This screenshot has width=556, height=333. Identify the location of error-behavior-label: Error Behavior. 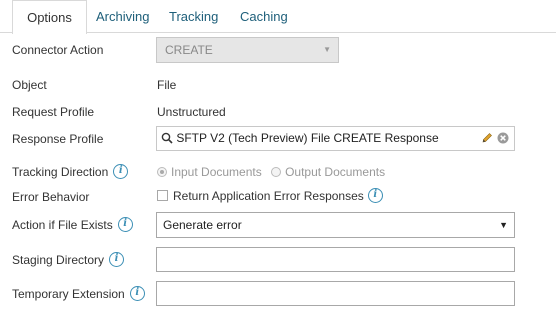
(51, 197).